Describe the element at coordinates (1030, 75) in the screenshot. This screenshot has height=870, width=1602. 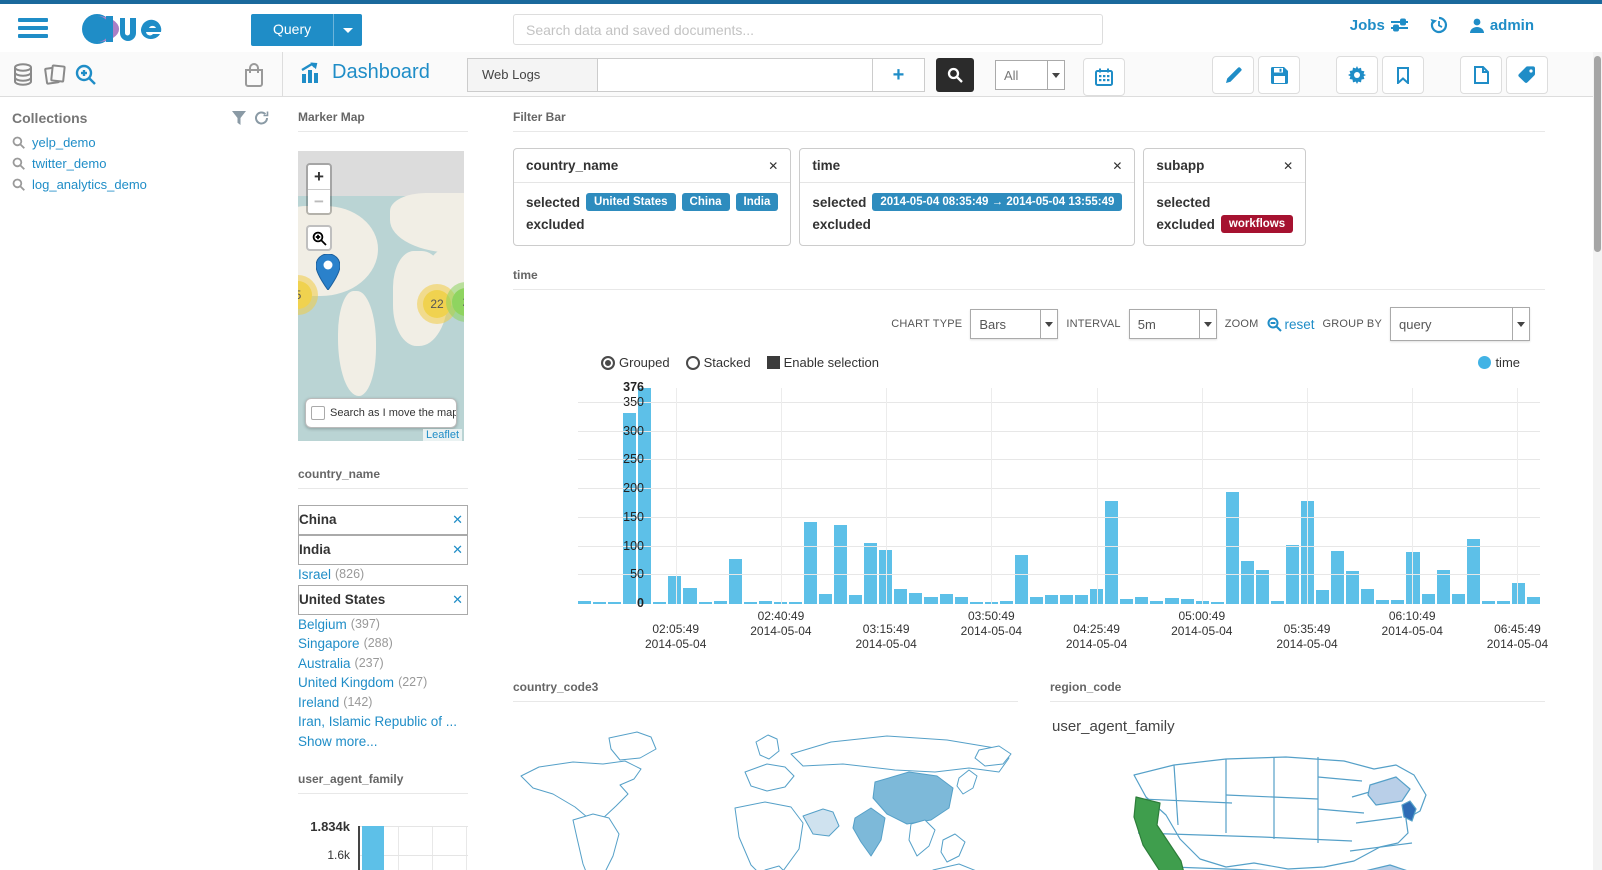
I see `scope-select: All` at that location.